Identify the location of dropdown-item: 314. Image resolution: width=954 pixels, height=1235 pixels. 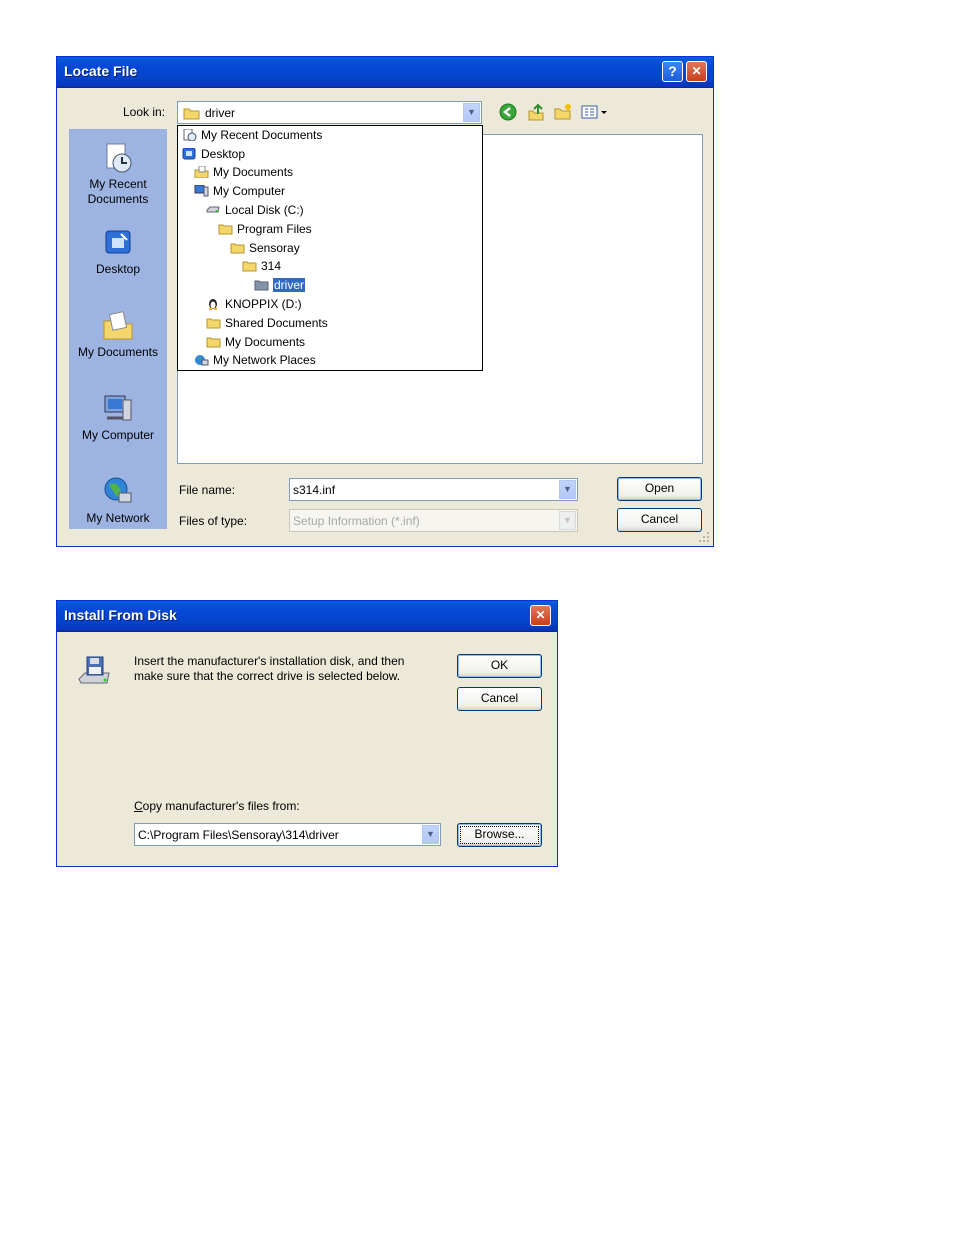
(261, 266).